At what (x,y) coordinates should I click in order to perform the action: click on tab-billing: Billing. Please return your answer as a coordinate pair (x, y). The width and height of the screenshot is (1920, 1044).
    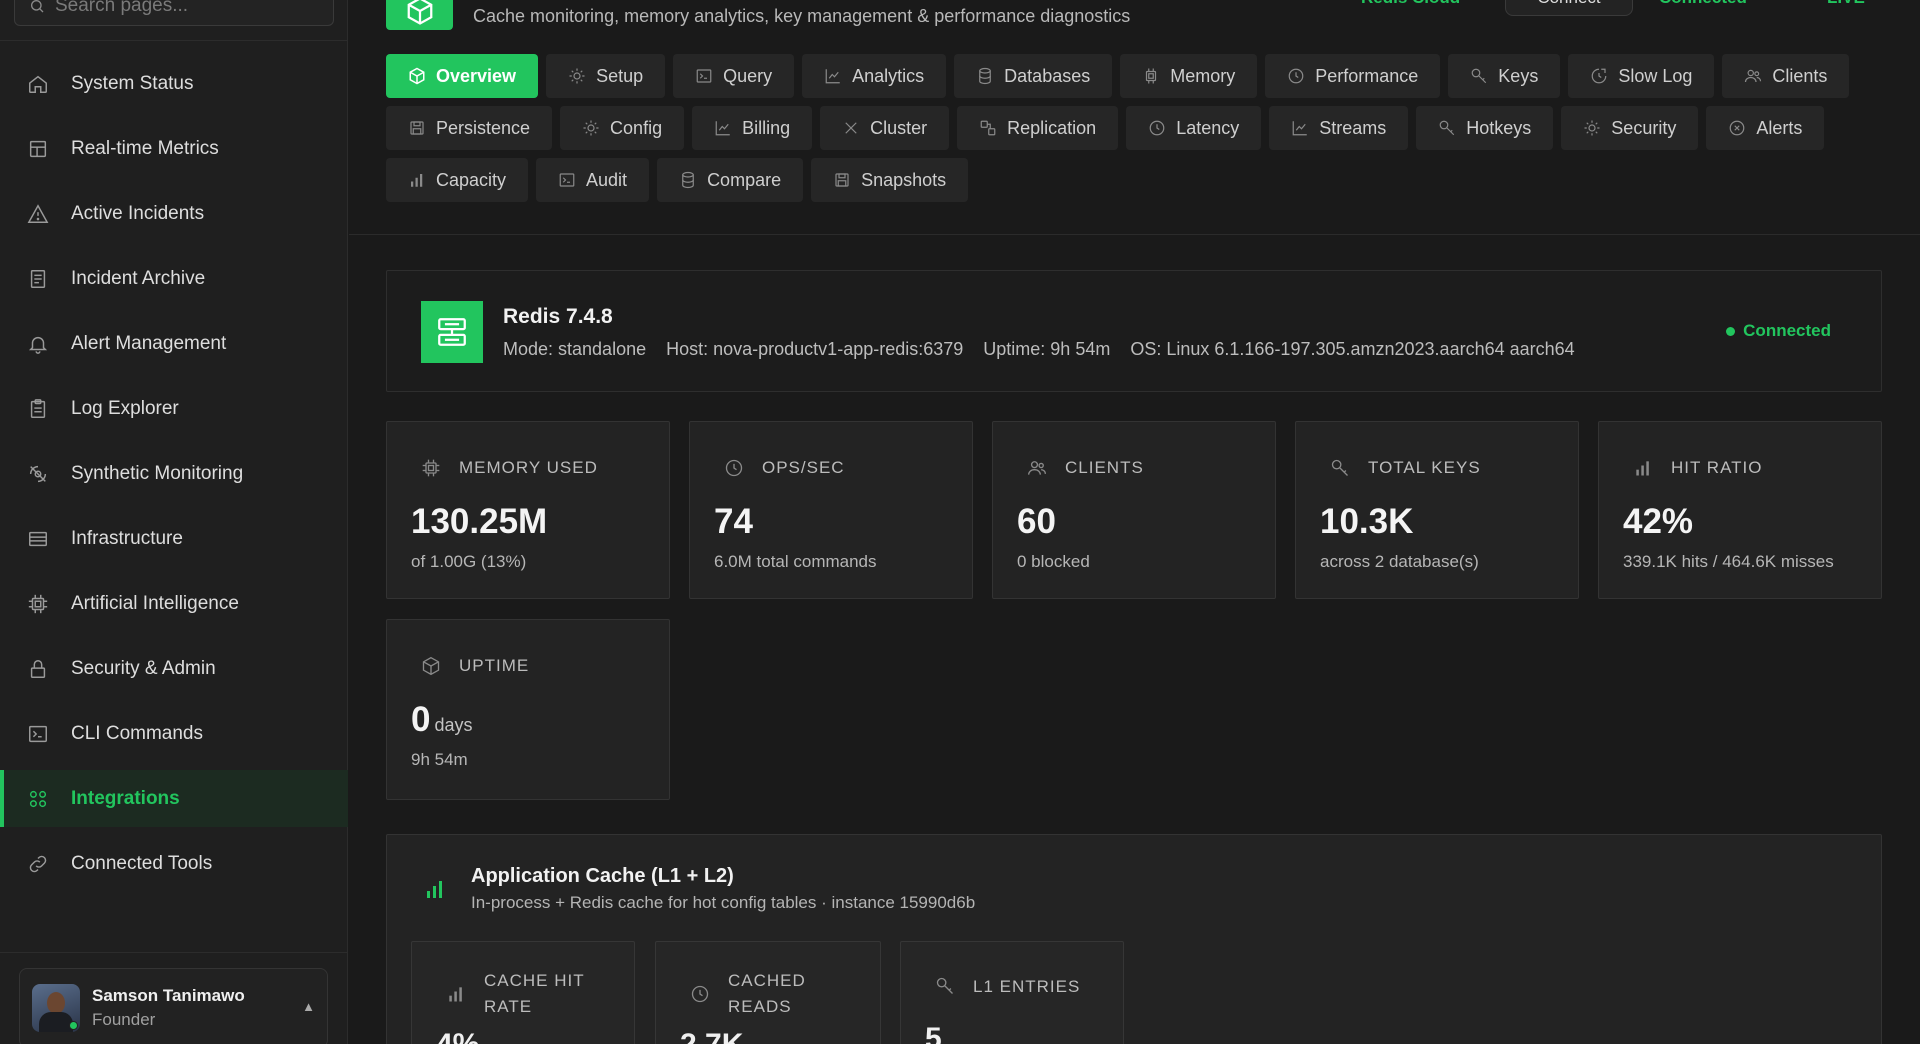
    Looking at the image, I should click on (752, 128).